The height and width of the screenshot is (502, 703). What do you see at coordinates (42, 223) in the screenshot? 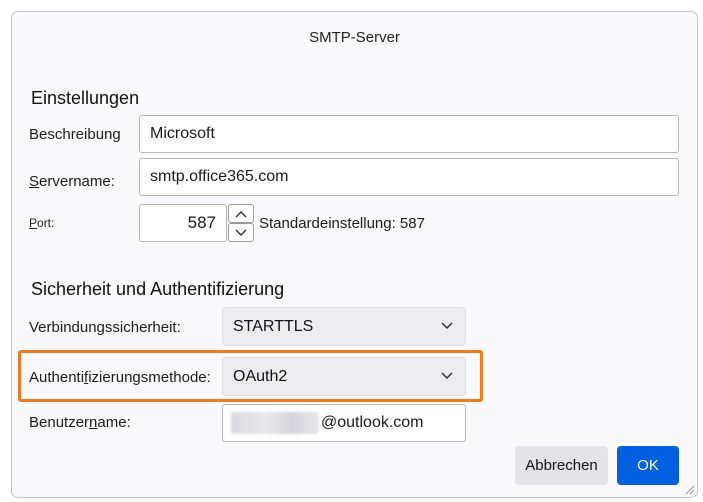
I see `port-label: Port:` at bounding box center [42, 223].